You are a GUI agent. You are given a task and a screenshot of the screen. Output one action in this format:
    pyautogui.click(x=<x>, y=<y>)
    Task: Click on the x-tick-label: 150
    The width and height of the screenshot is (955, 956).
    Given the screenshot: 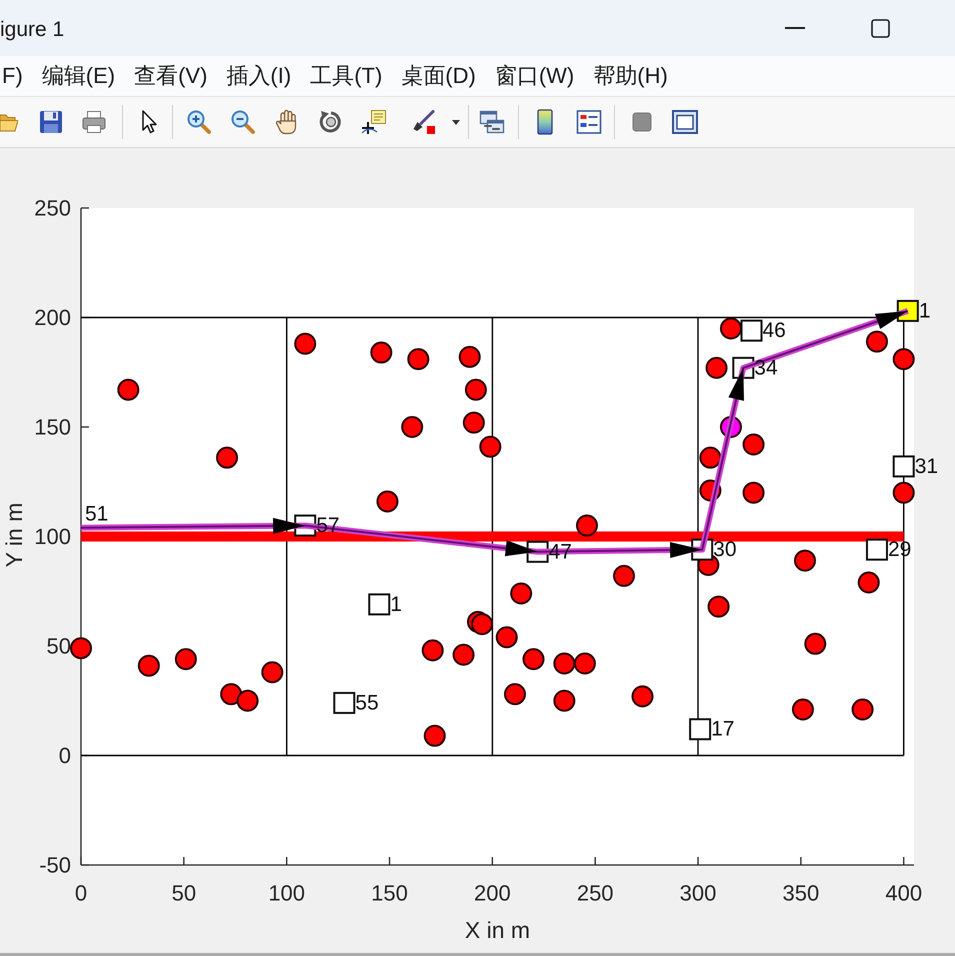 What is the action you would take?
    pyautogui.click(x=389, y=893)
    